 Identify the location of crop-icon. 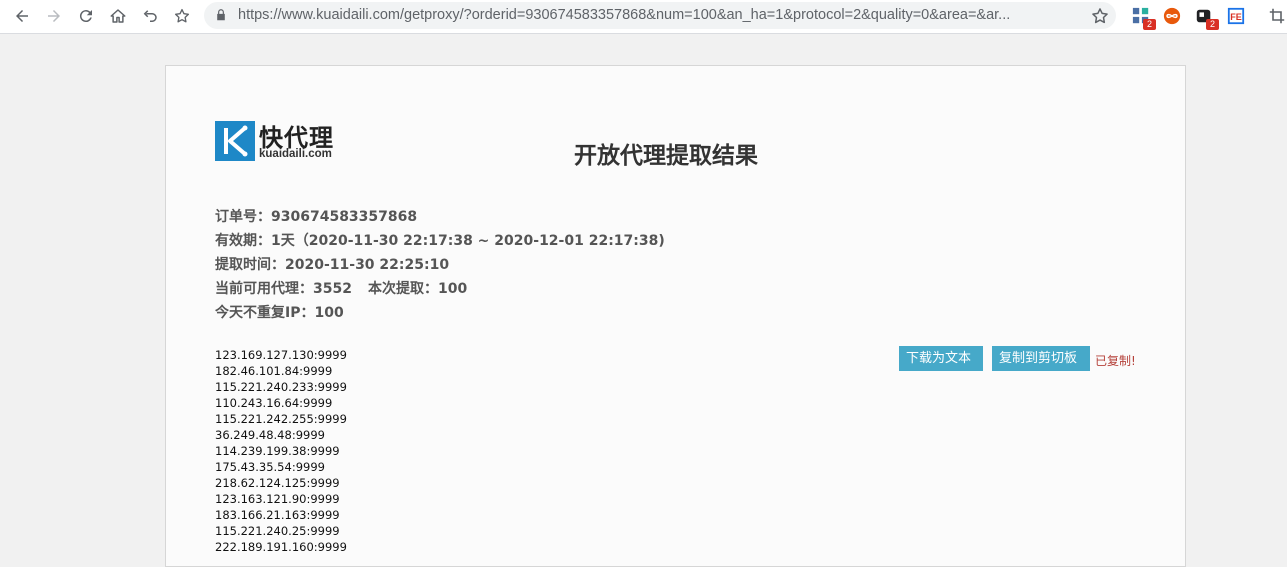
(1276, 16).